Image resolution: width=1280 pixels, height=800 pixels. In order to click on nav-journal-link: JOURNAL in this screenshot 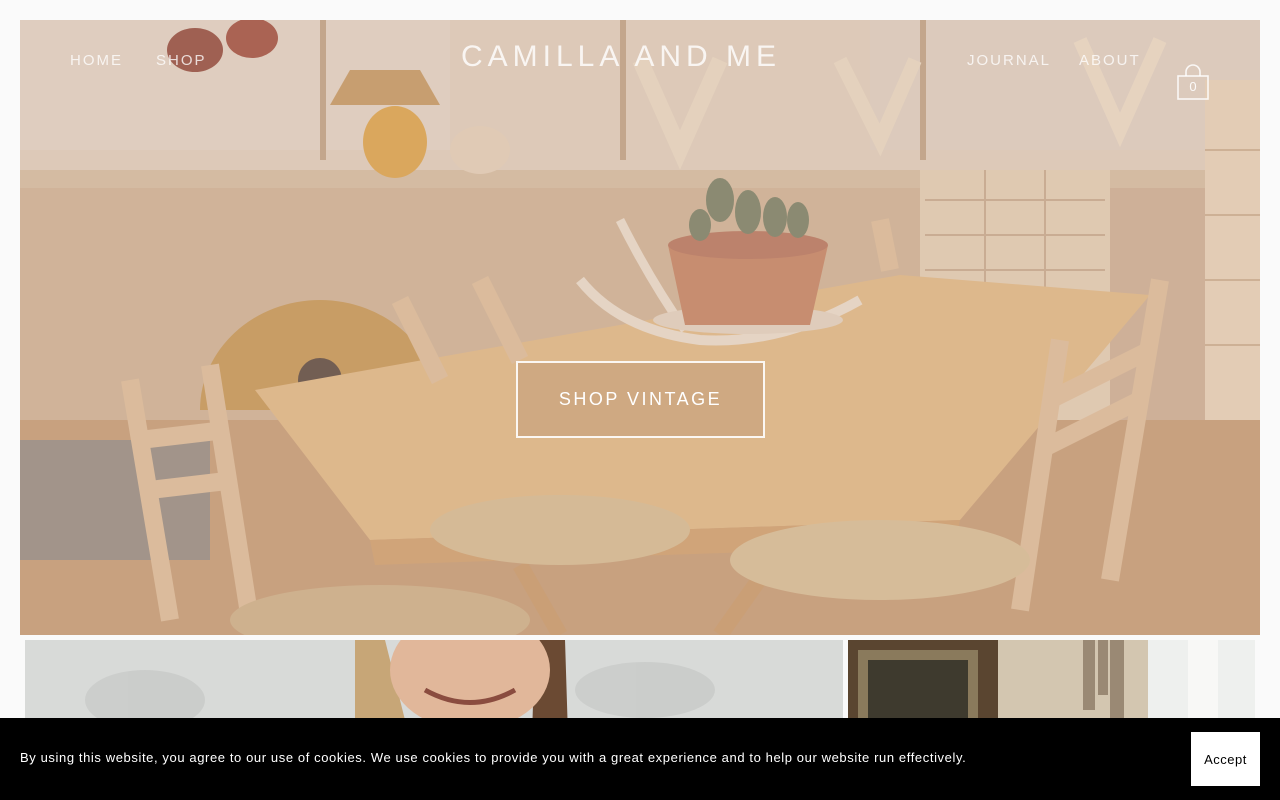, I will do `click(1009, 60)`.